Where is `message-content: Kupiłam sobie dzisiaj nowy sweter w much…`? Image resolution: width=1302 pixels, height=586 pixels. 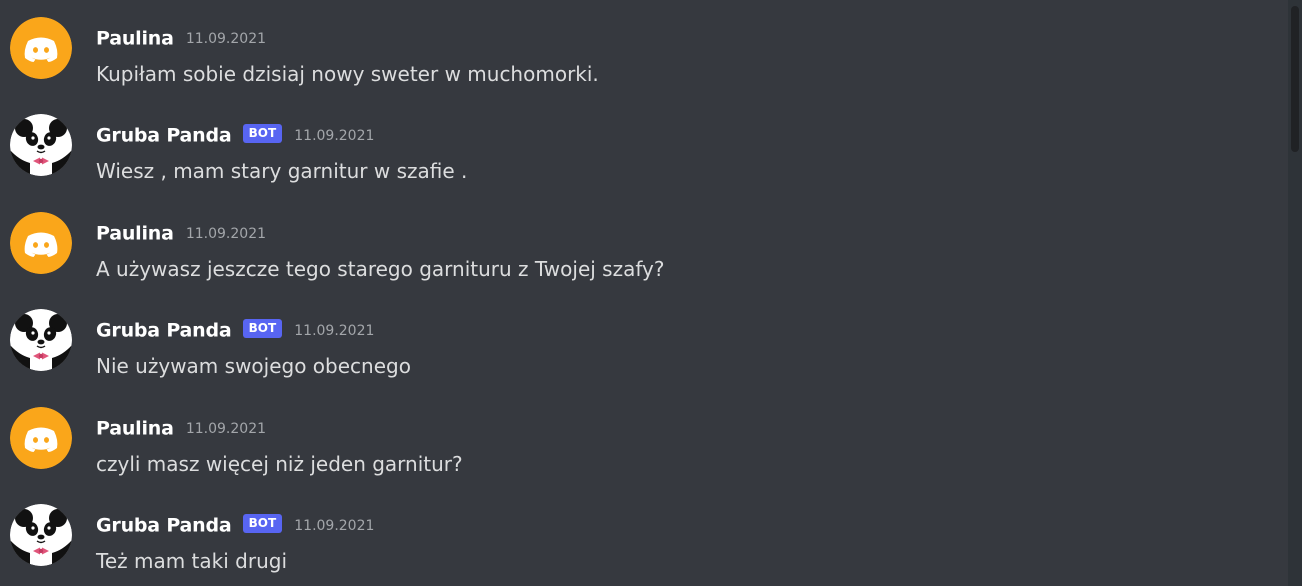
message-content: Kupiłam sobie dzisiaj nowy sweter w much… is located at coordinates (347, 74).